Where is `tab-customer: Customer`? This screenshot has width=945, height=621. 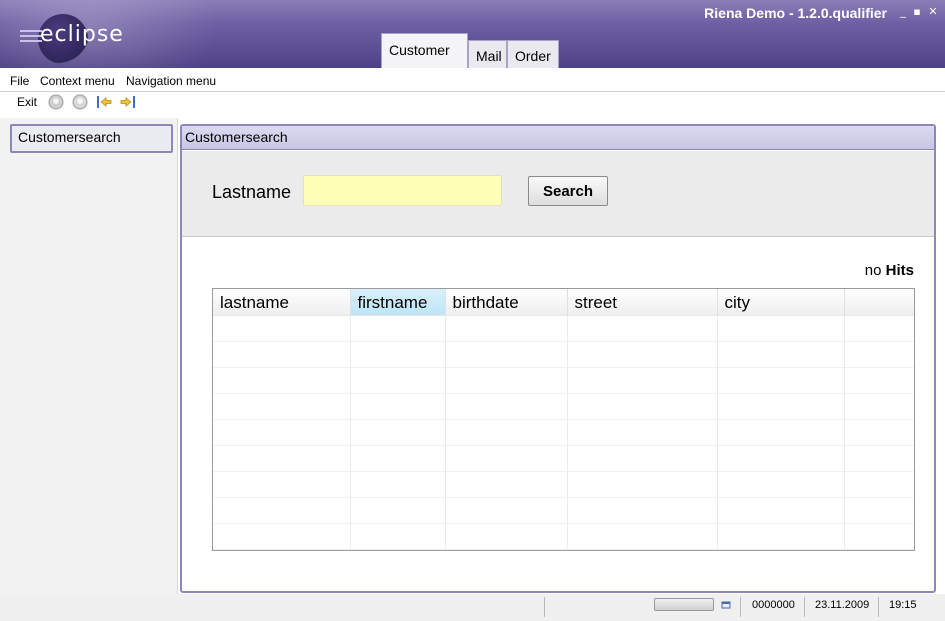 tab-customer: Customer is located at coordinates (424, 50).